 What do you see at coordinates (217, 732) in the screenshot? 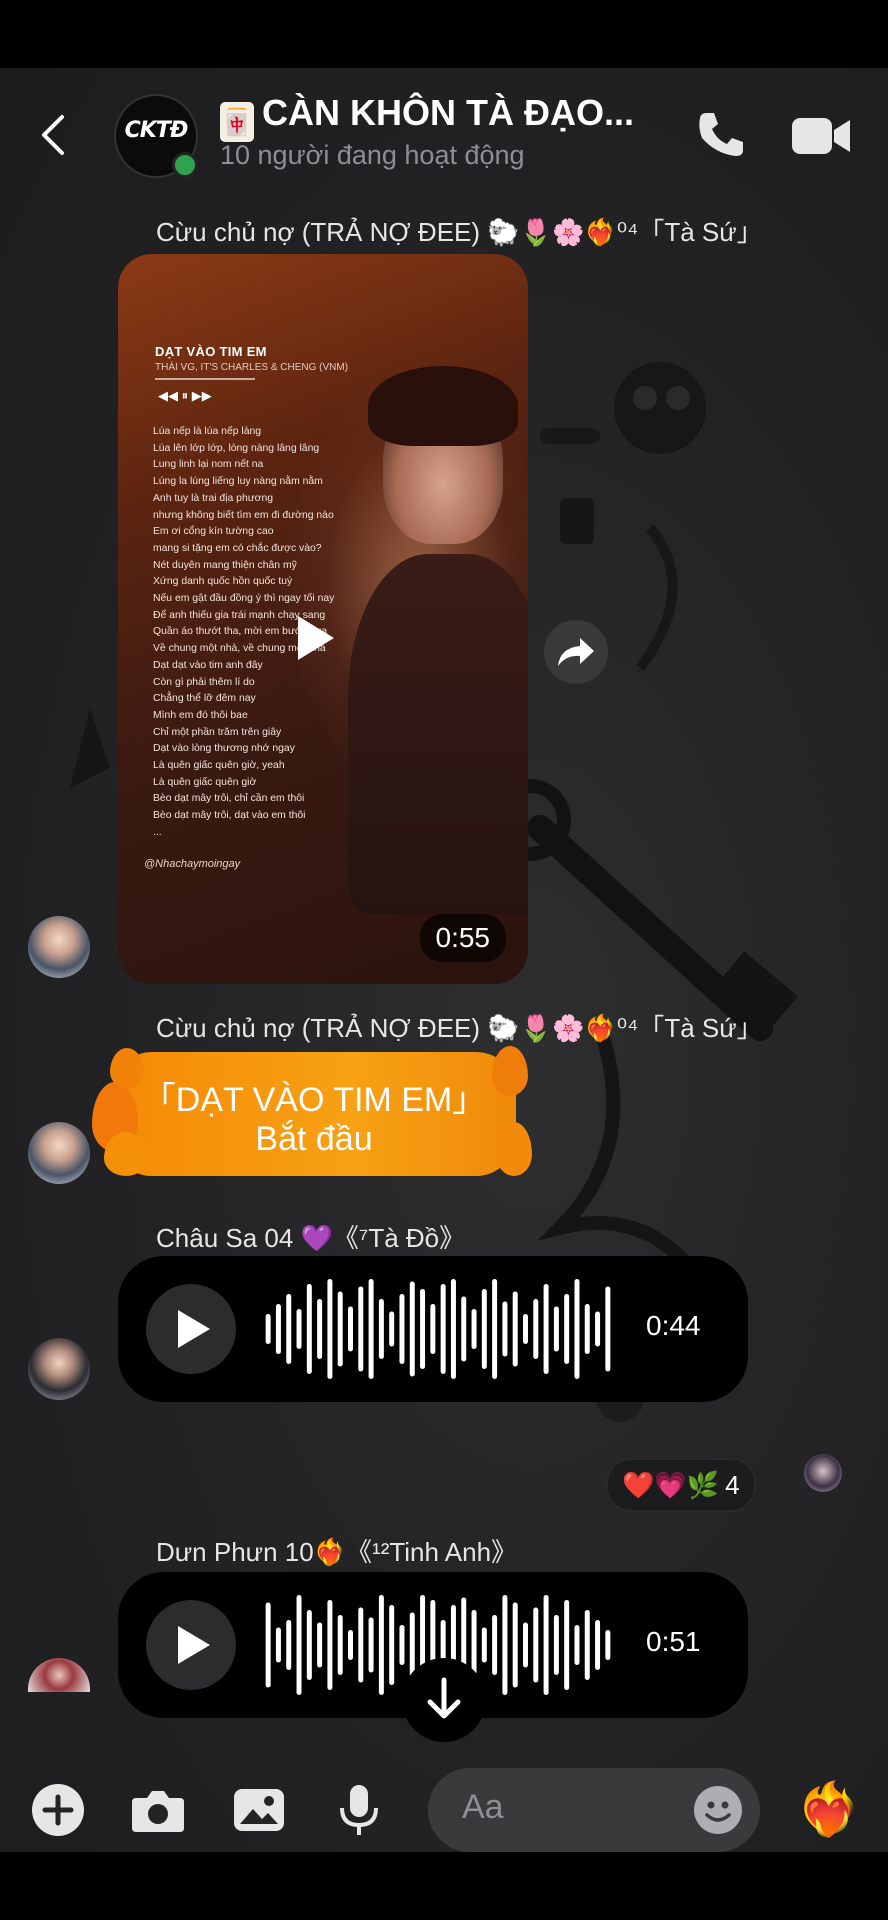
I see `lyric-line: Chỉ một phần trăm trên giây` at bounding box center [217, 732].